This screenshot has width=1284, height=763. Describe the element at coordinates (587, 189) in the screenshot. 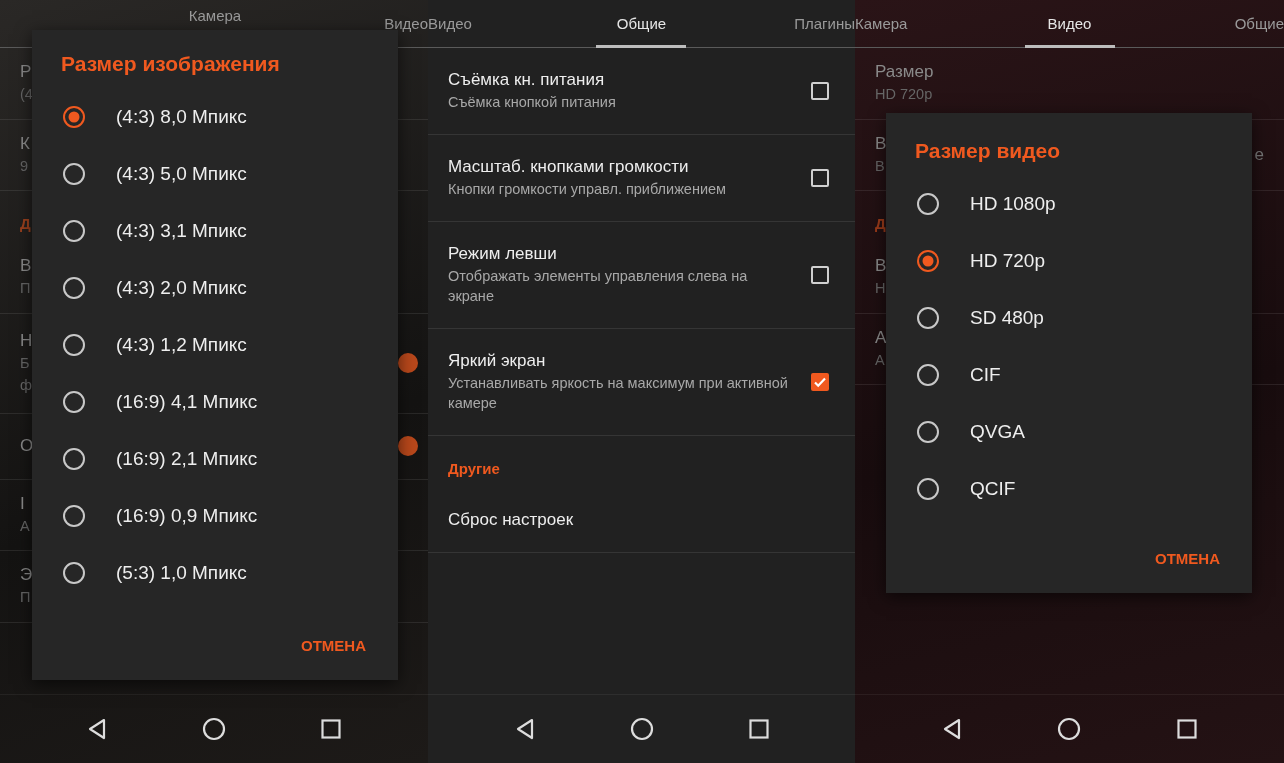

I see `setting-summary: Кнопки громкости управл. приближением` at that location.